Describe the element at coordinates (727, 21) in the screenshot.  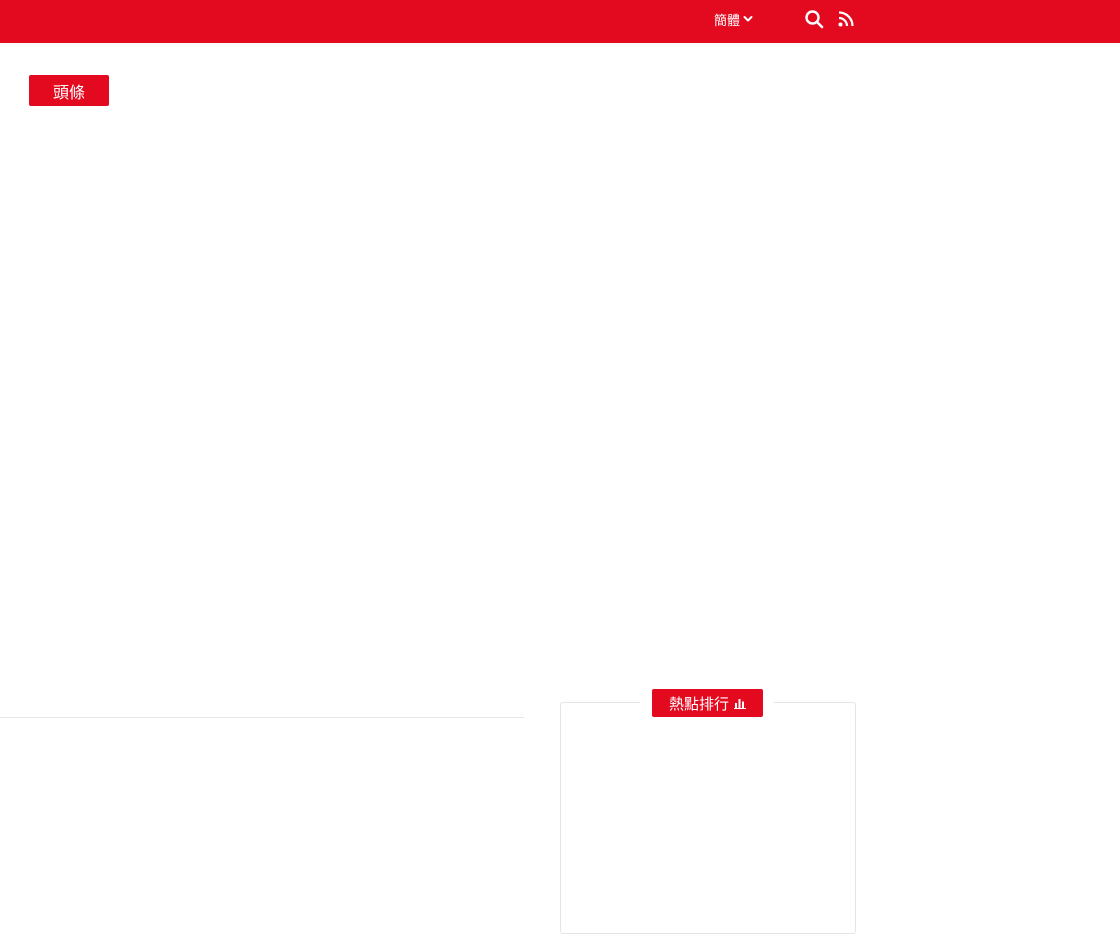
I see `language-switch-label: 簡體` at that location.